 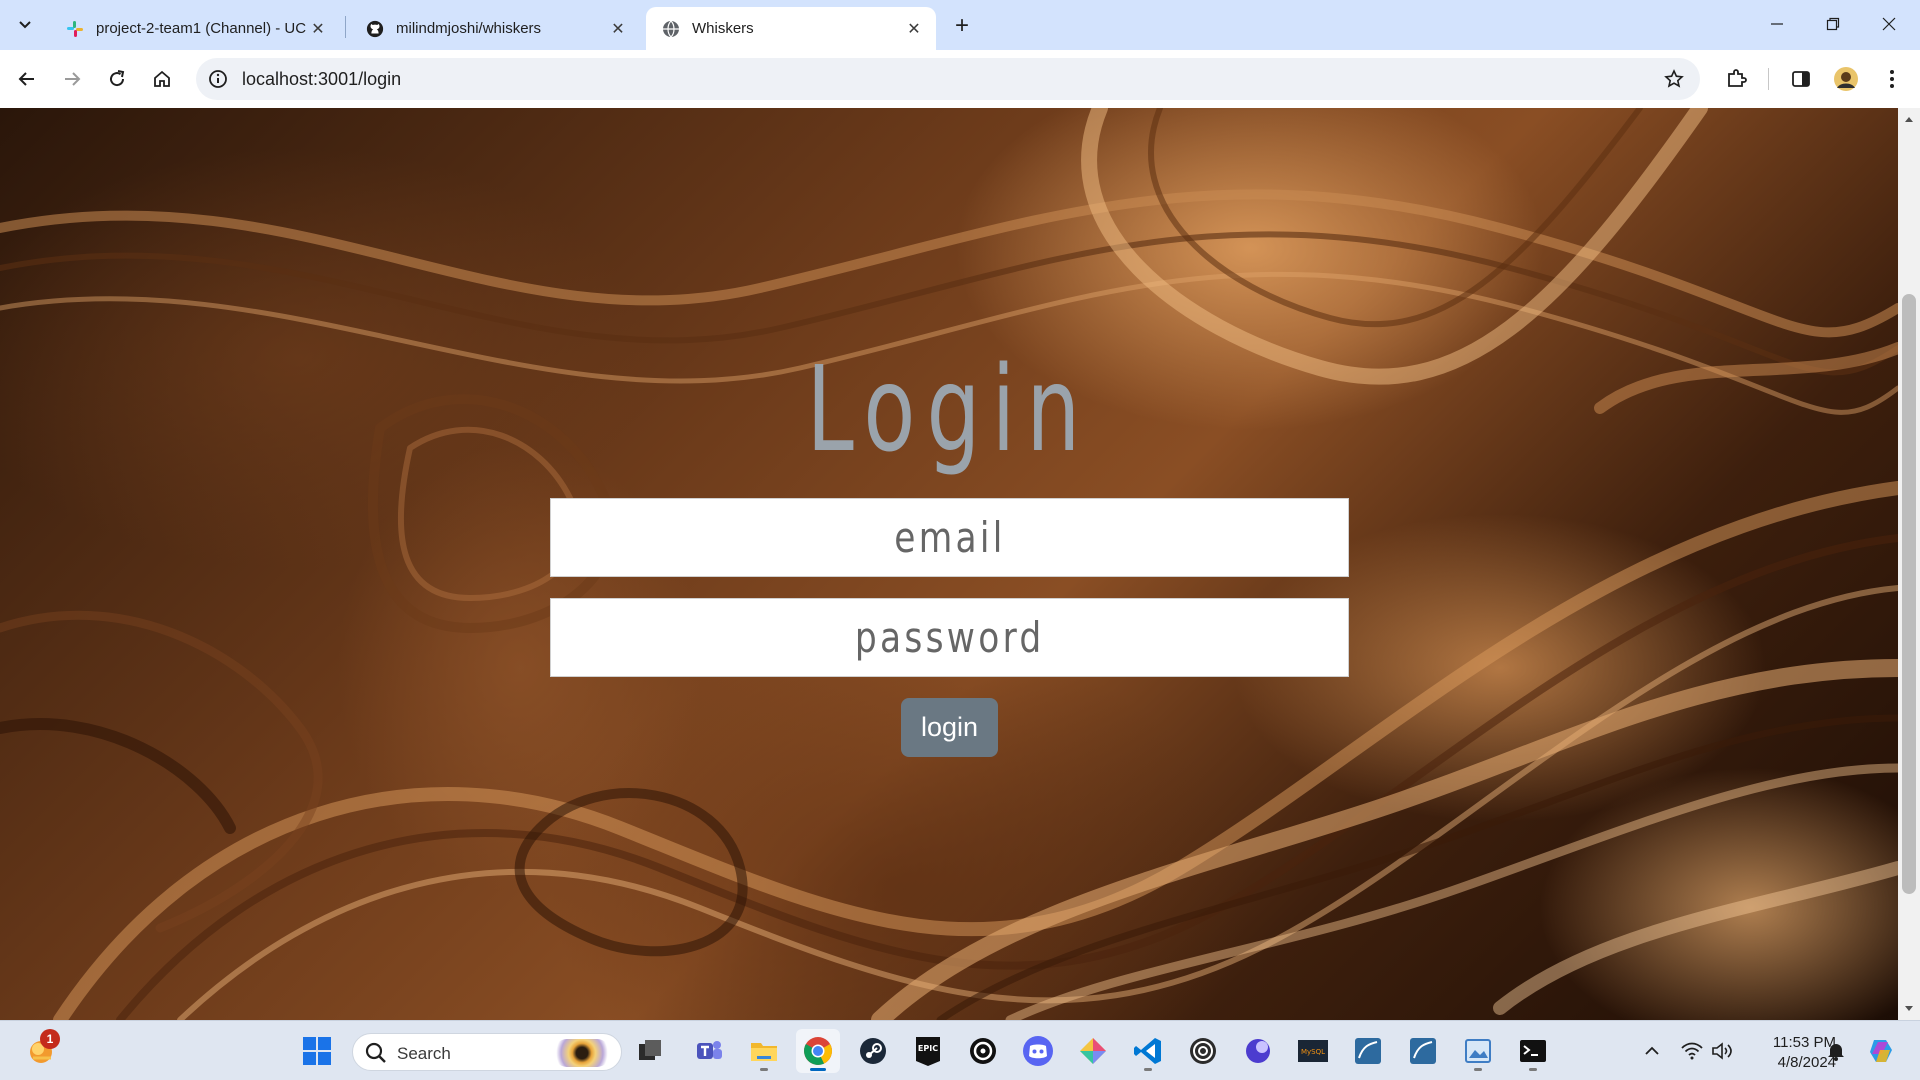 I want to click on notifications-button, so click(x=1836, y=1051).